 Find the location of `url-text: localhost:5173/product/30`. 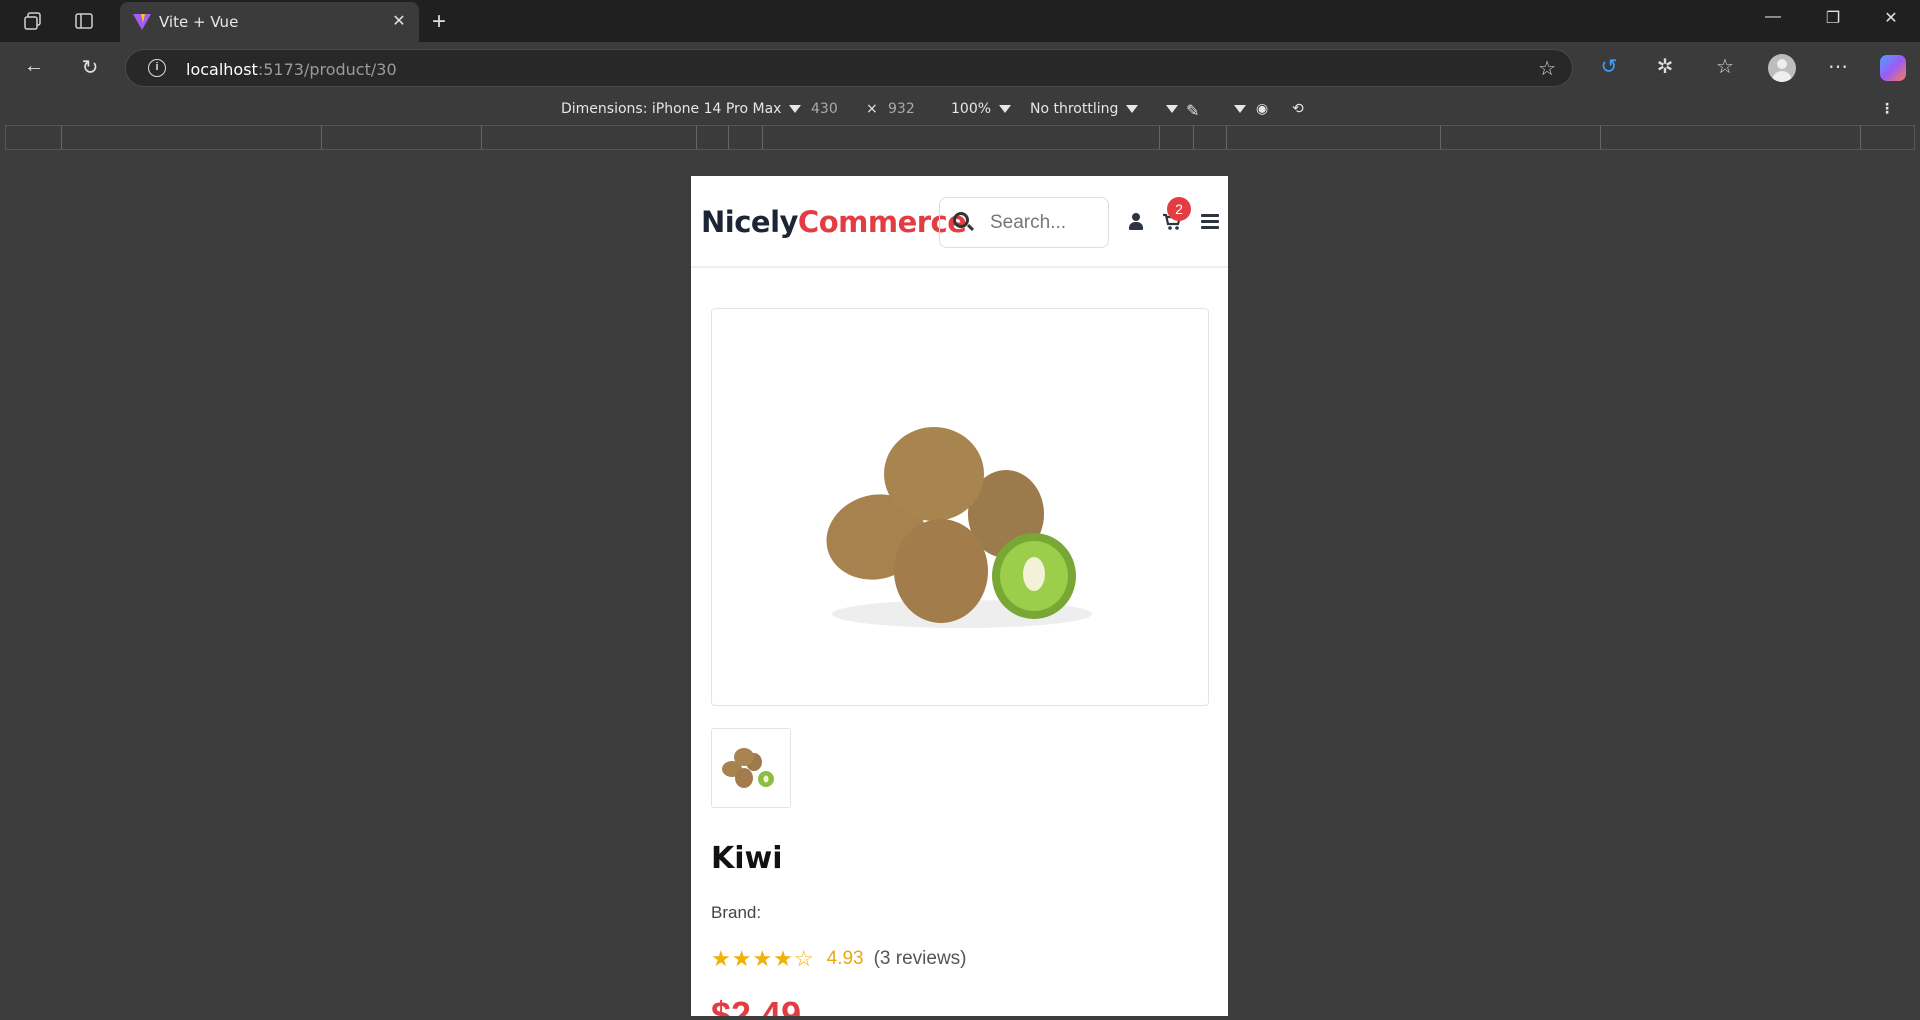

url-text: localhost:5173/product/30 is located at coordinates (291, 69).